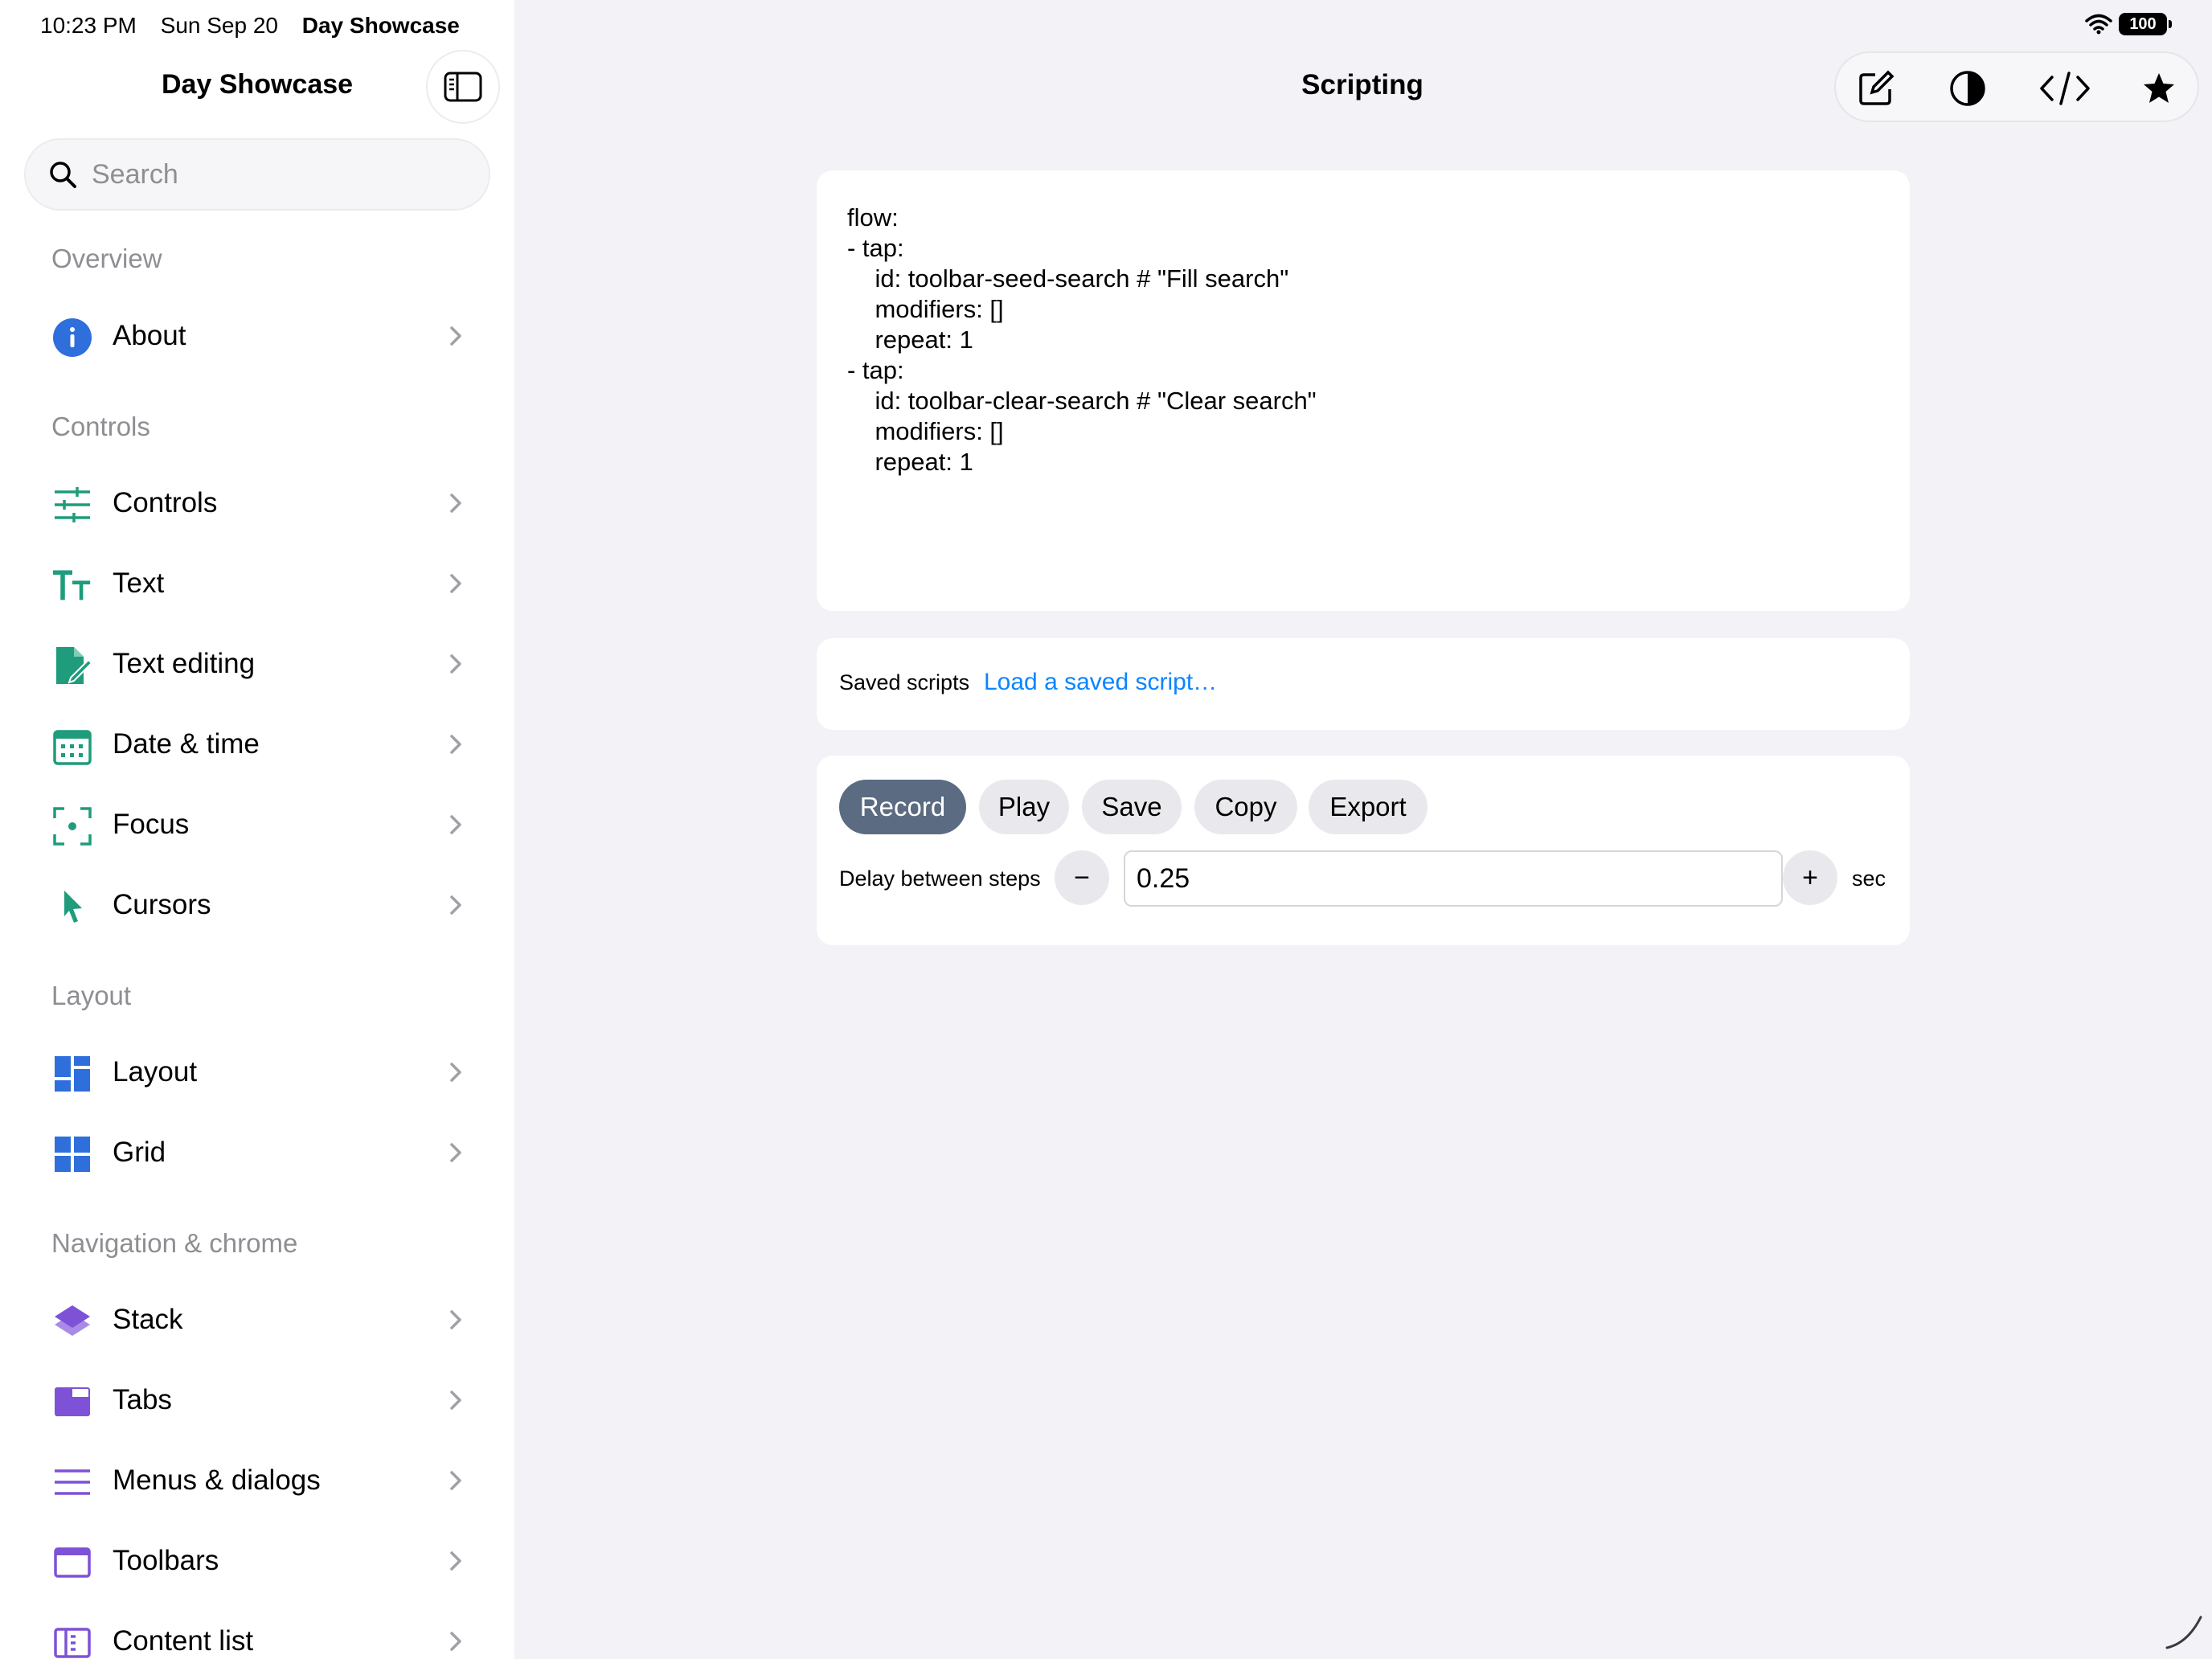 This screenshot has width=2212, height=1659. Describe the element at coordinates (2184, 1631) in the screenshot. I see `resize-handle-icon` at that location.